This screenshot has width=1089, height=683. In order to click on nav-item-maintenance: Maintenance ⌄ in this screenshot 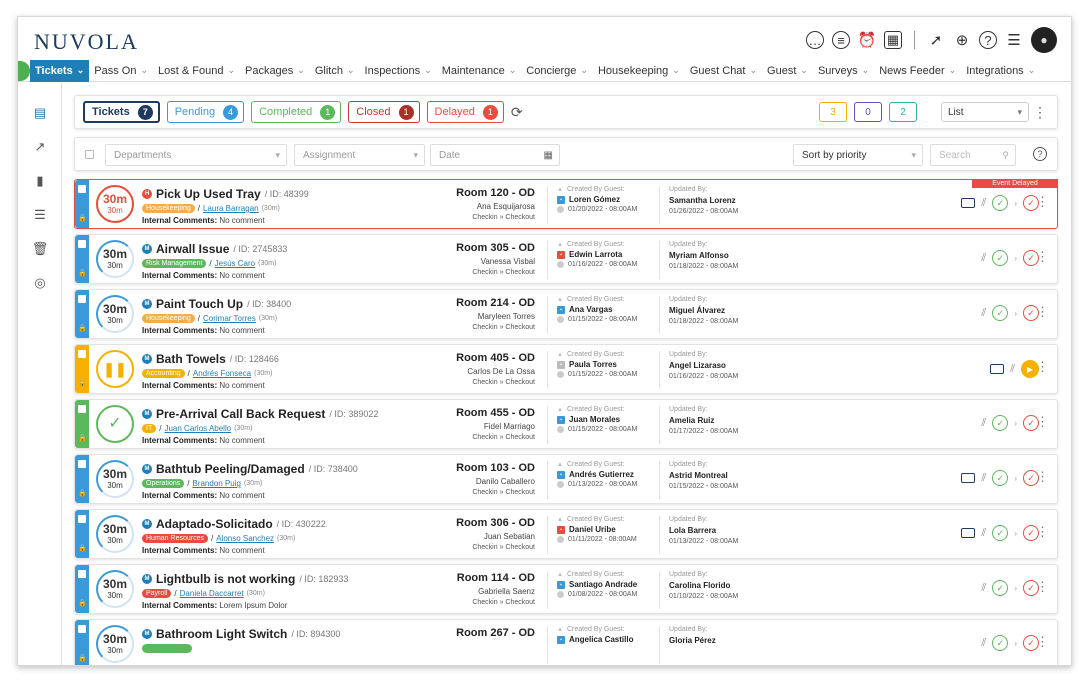, I will do `click(479, 71)`.